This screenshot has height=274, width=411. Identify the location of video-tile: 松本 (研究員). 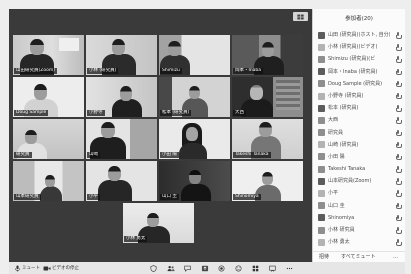
(194, 97).